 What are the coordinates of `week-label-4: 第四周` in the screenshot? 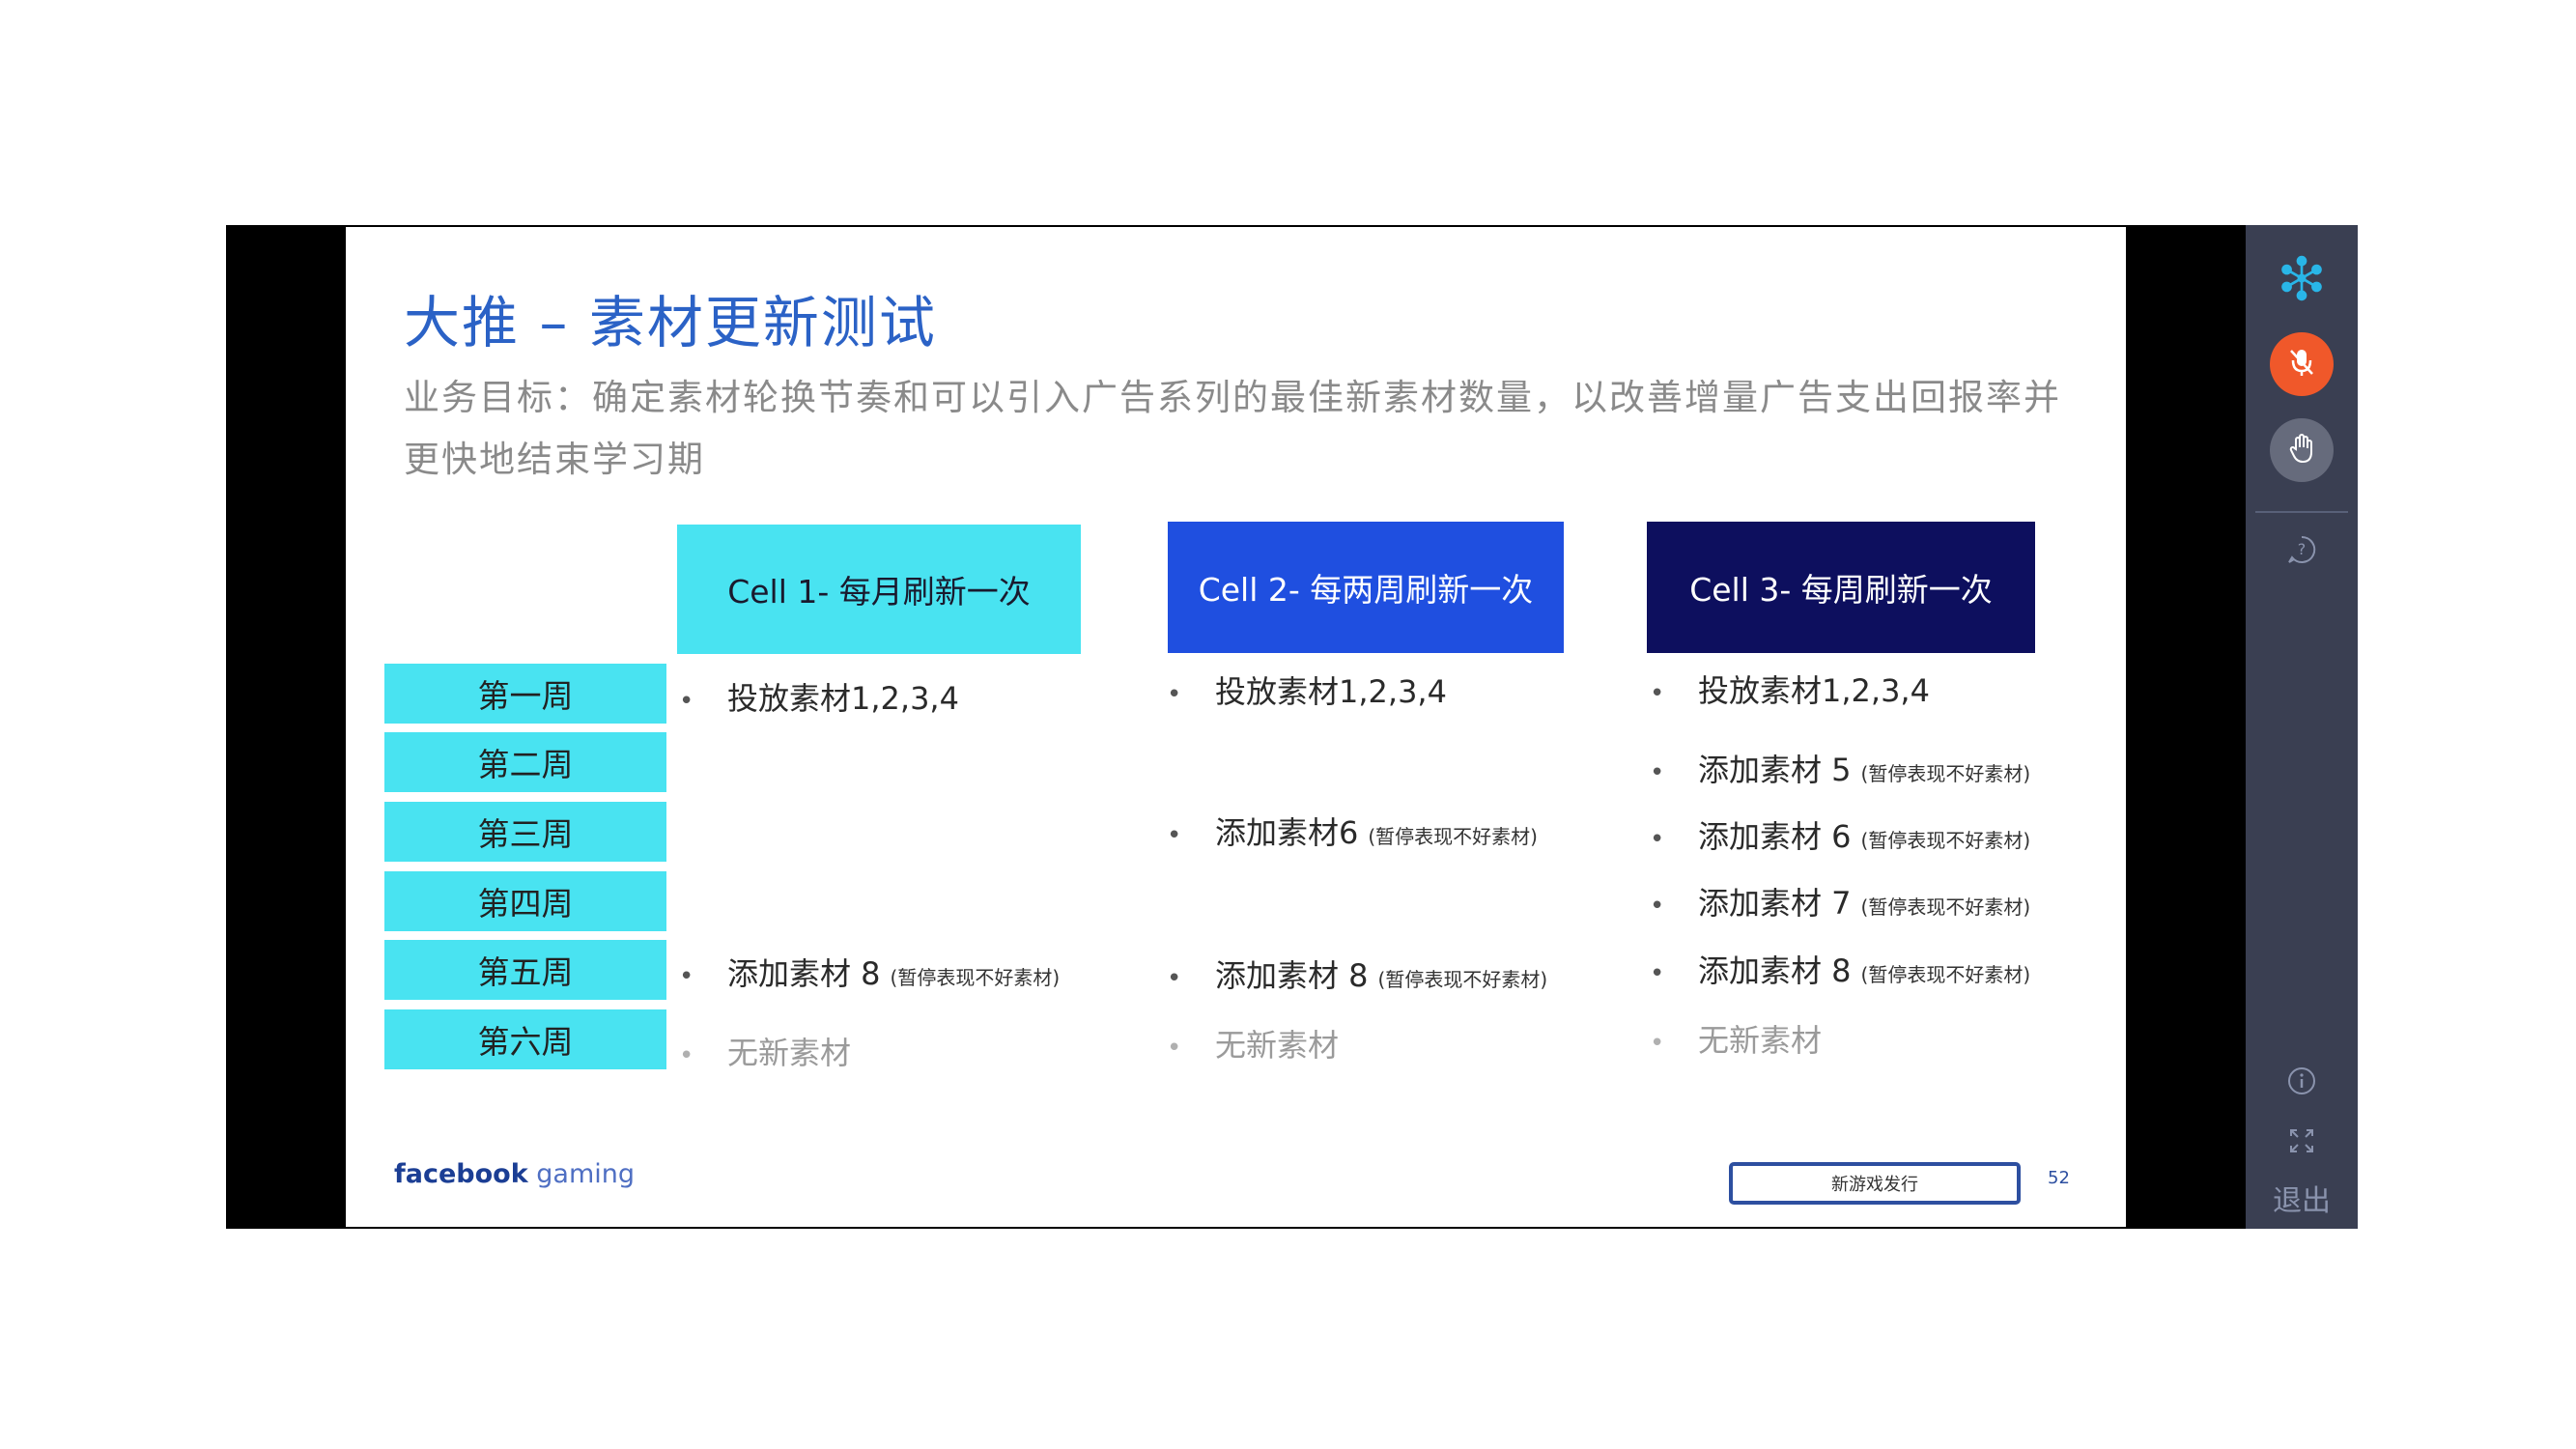 It's located at (525, 901).